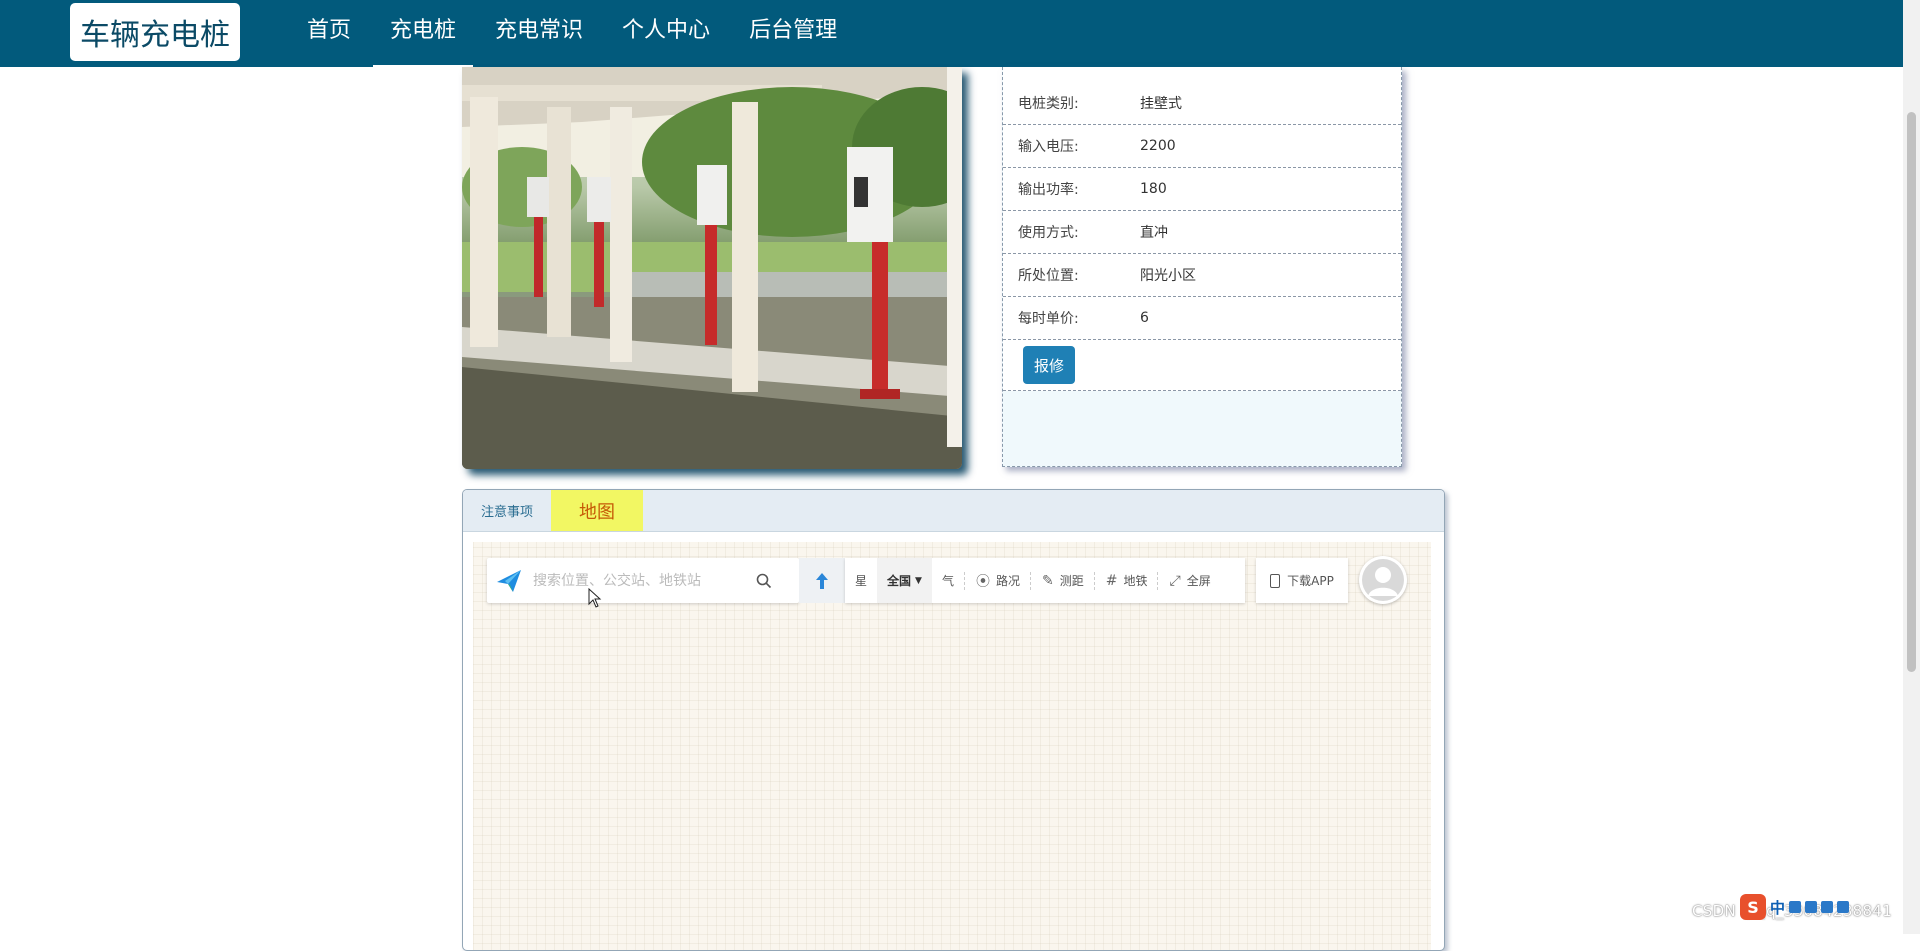 The height and width of the screenshot is (951, 1920). What do you see at coordinates (640, 580) in the screenshot?
I see `map-search-input` at bounding box center [640, 580].